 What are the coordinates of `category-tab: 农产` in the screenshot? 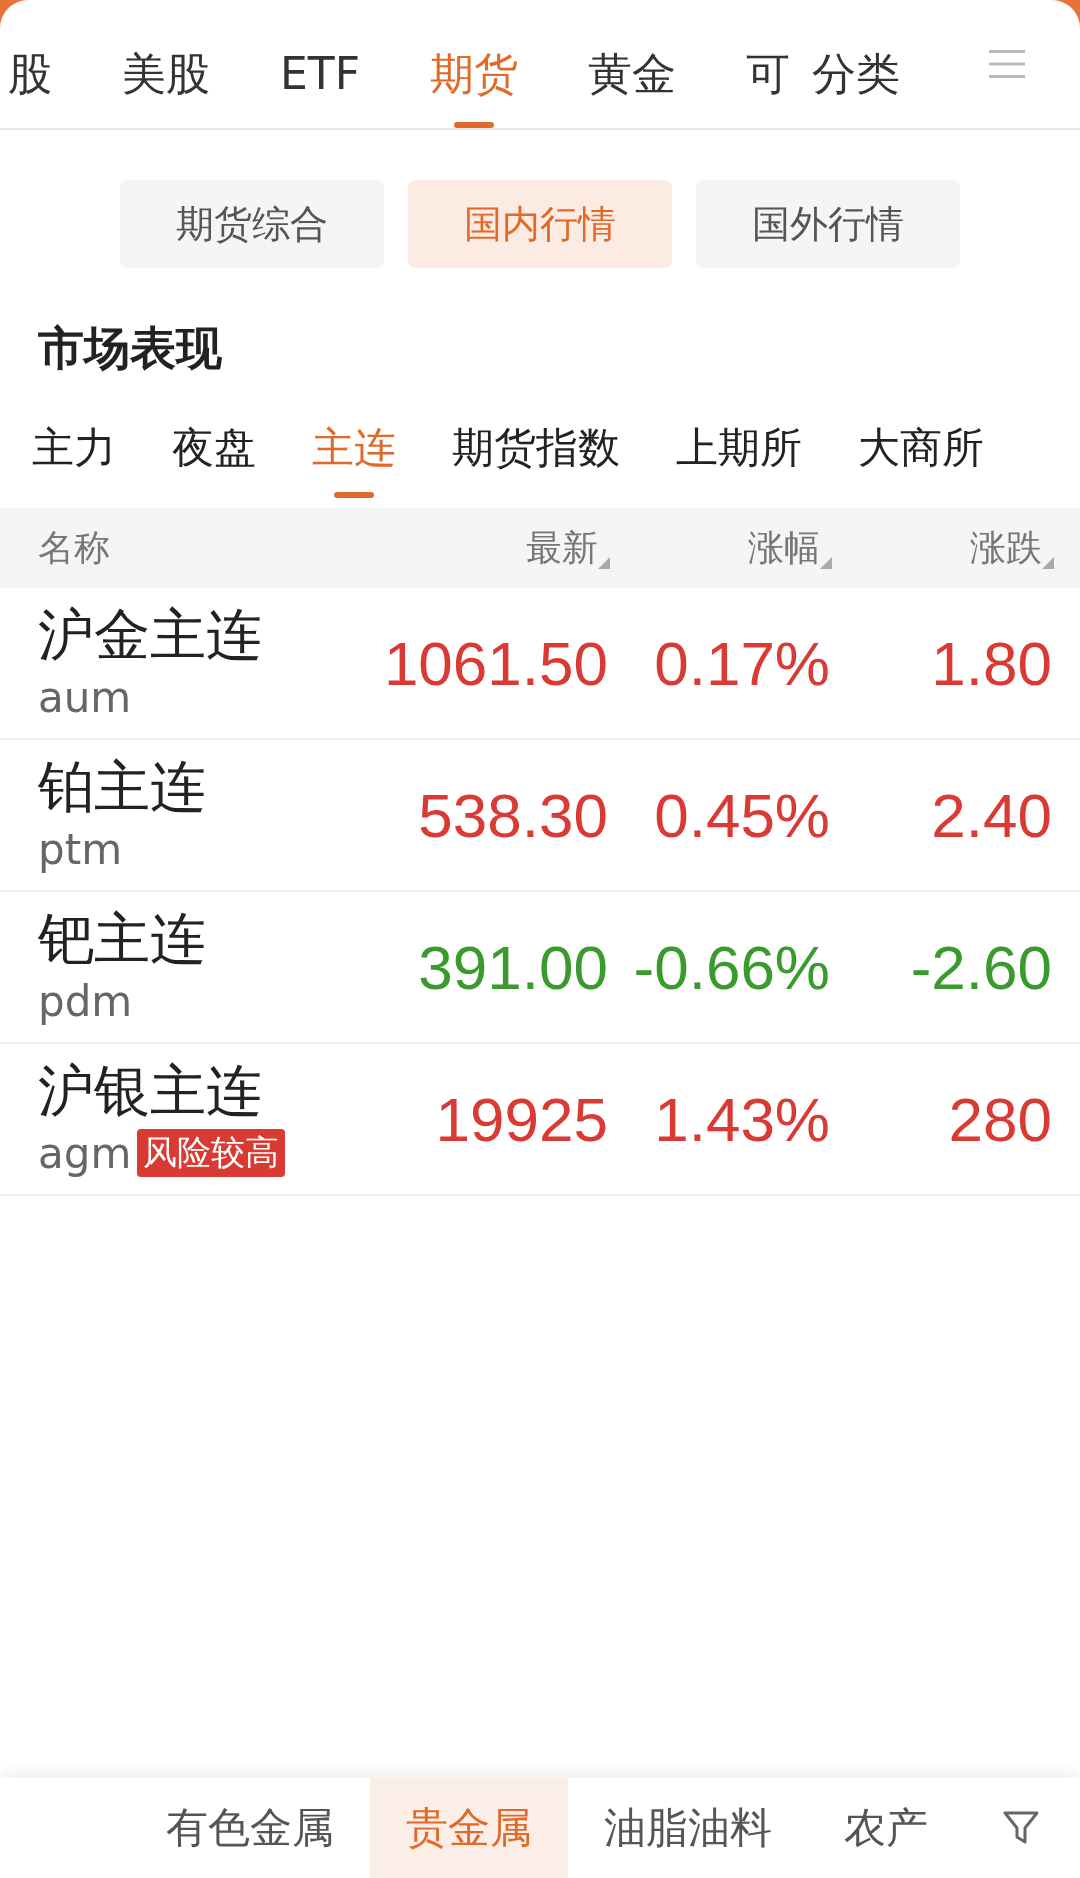 It's located at (886, 1828).